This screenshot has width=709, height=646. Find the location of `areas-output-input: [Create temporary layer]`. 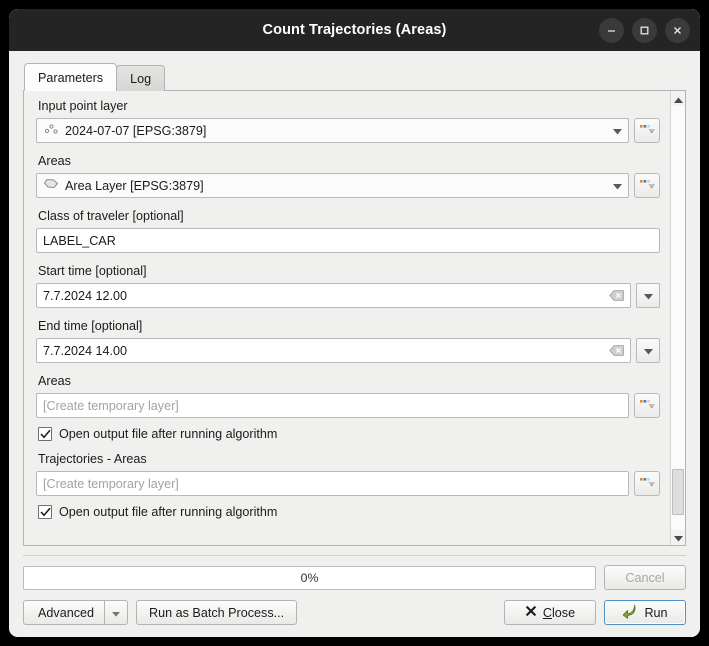

areas-output-input: [Create temporary layer] is located at coordinates (332, 405).